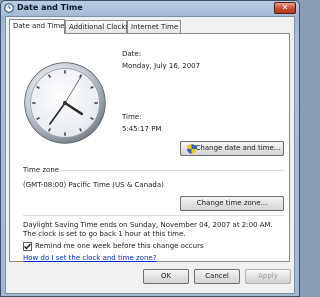 Image resolution: width=320 pixels, height=297 pixels. I want to click on clock-icon, so click(9, 8).